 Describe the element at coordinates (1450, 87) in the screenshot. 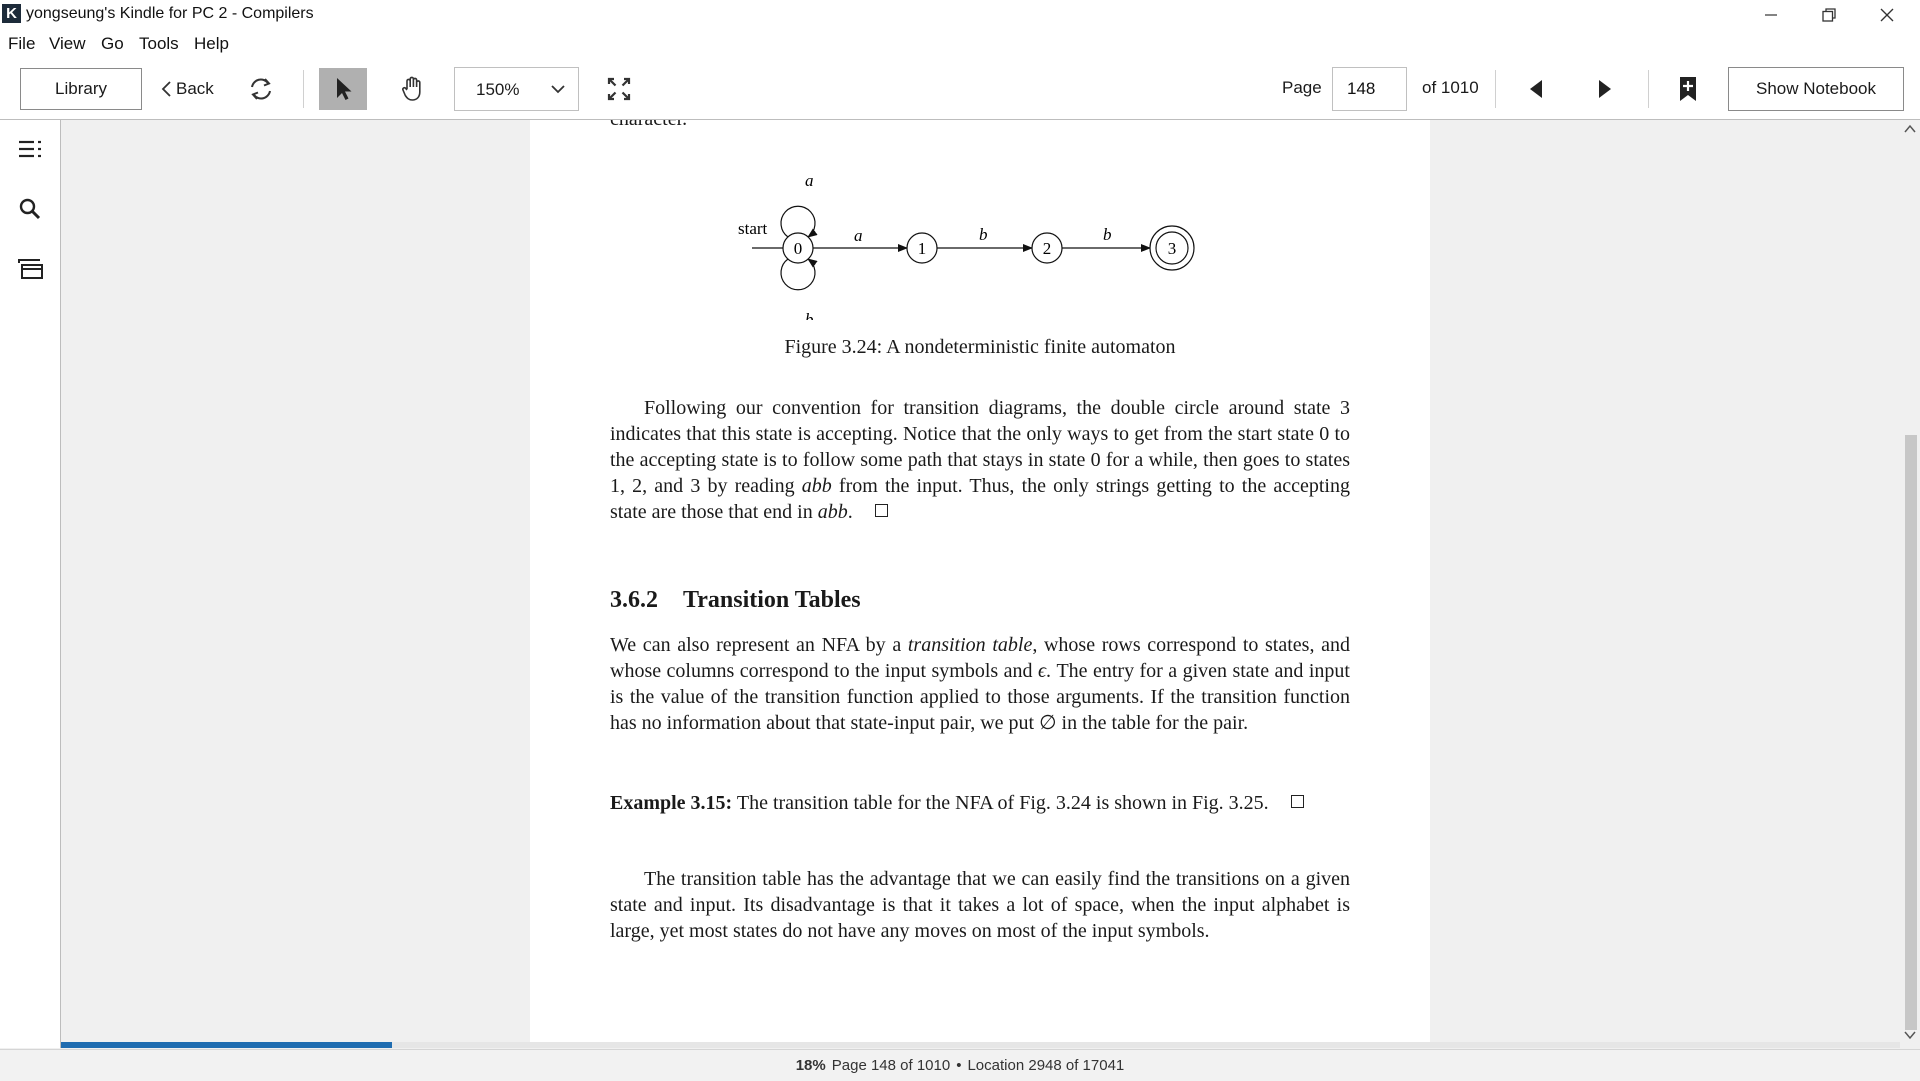

I see `page-total: of 1010` at that location.